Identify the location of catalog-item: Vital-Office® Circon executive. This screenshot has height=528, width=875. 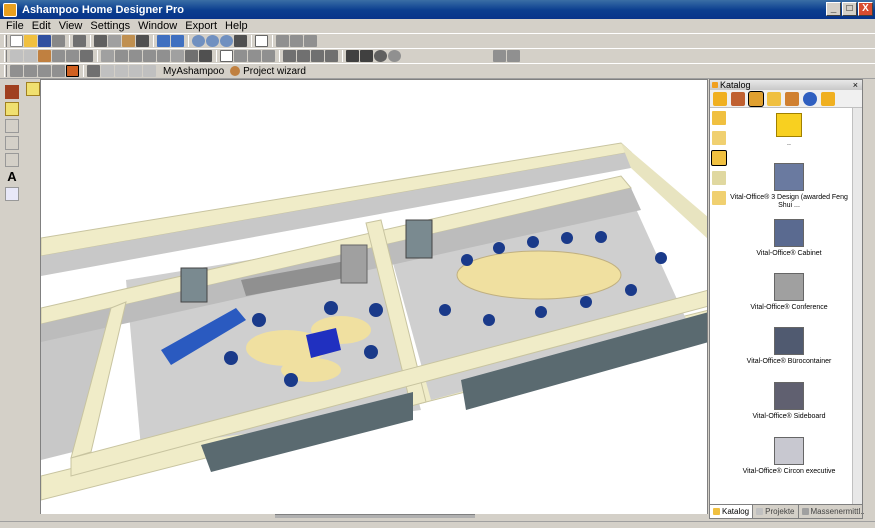
(789, 456).